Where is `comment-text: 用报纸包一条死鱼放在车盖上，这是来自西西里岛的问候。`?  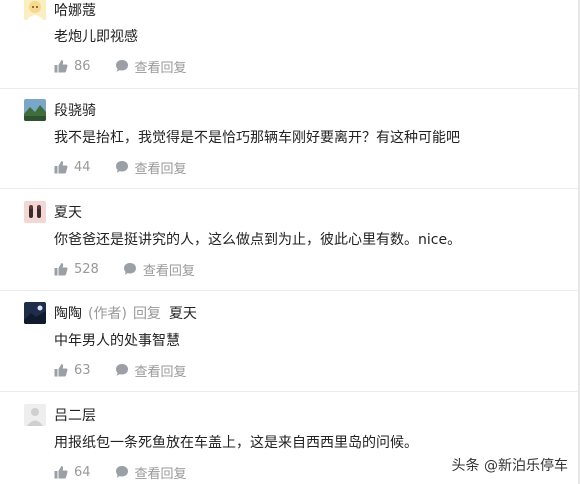
comment-text: 用报纸包一条死鱼放在车盖上，这是来自西西里岛的问候。 is located at coordinates (236, 443).